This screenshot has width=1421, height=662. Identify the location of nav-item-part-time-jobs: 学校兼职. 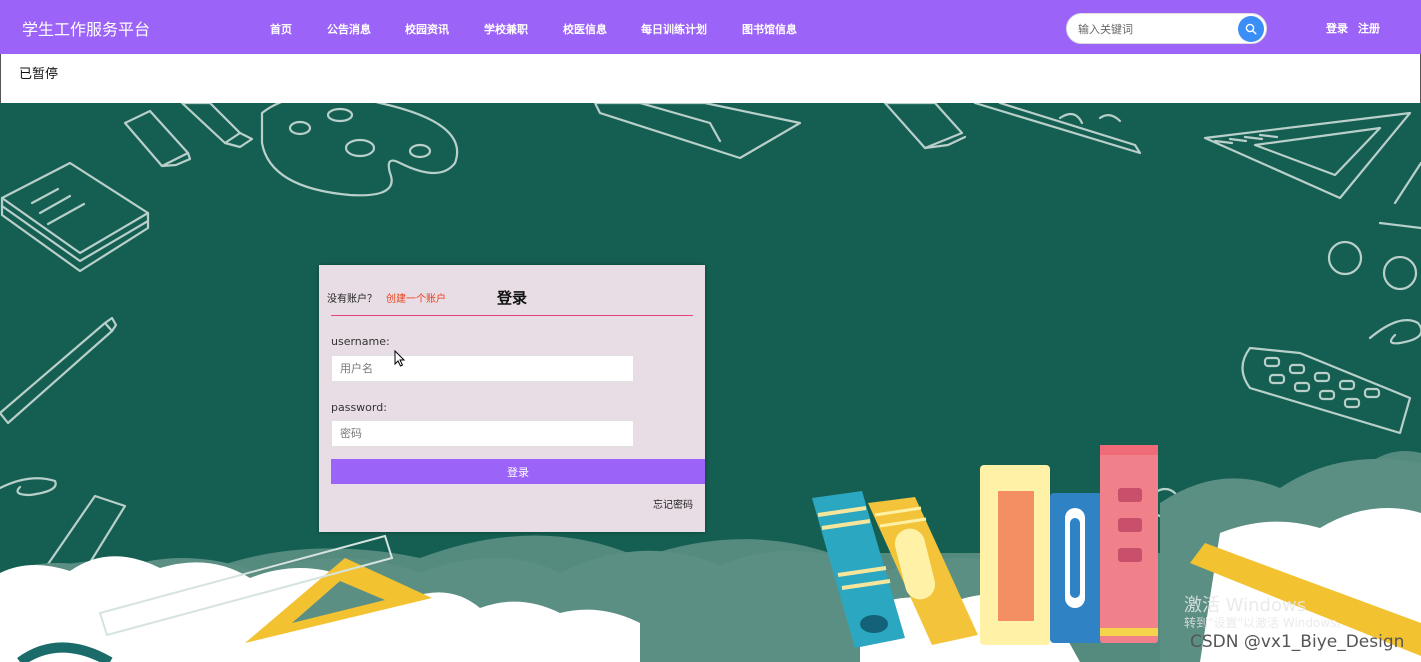
(506, 29).